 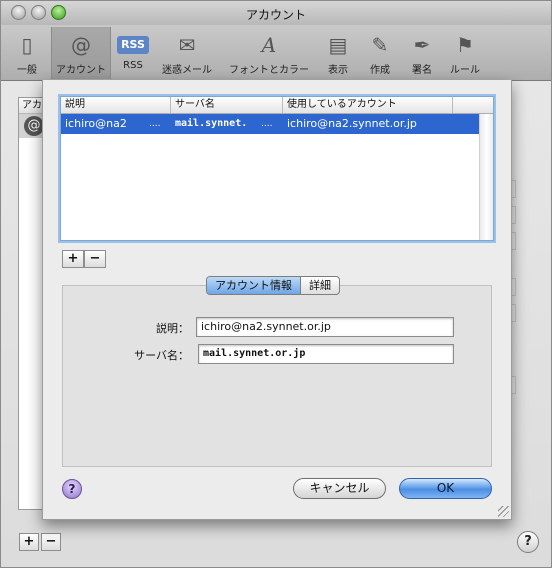 I want to click on toolbar-general-button: ▯ 一般, so click(x=27, y=53).